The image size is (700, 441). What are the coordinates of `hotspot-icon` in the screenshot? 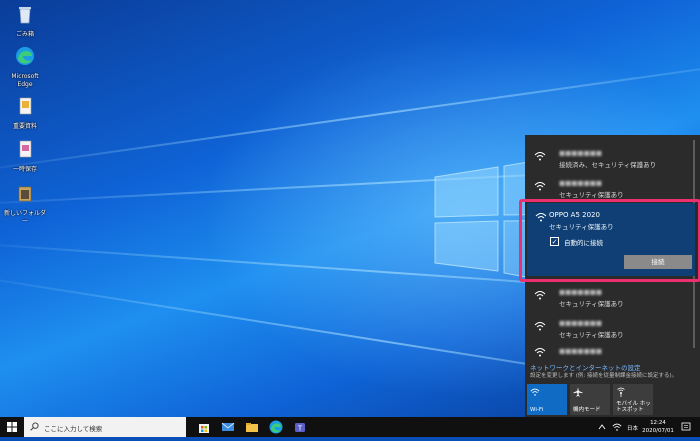 It's located at (621, 392).